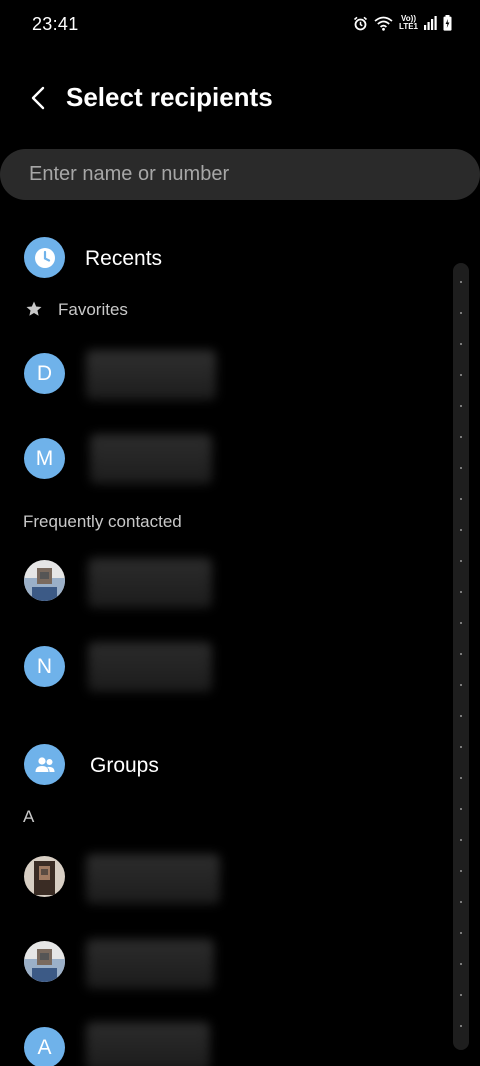  I want to click on contact-avatar: D, so click(44, 373).